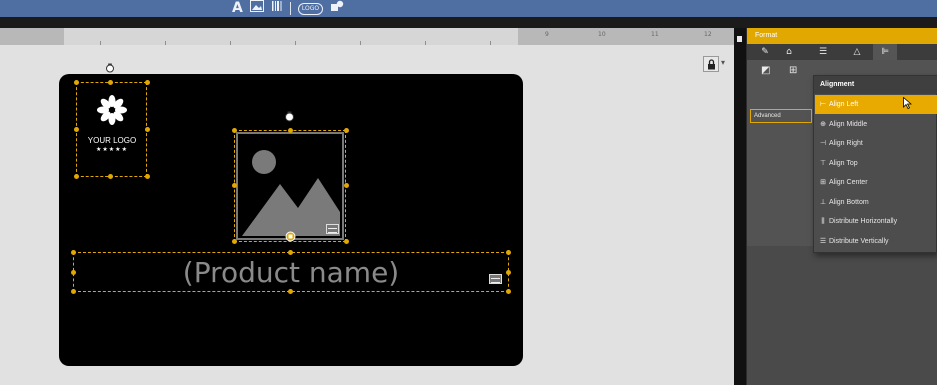 The width and height of the screenshot is (937, 385). Describe the element at coordinates (844, 104) in the screenshot. I see `menu-item-label: Align Left` at that location.